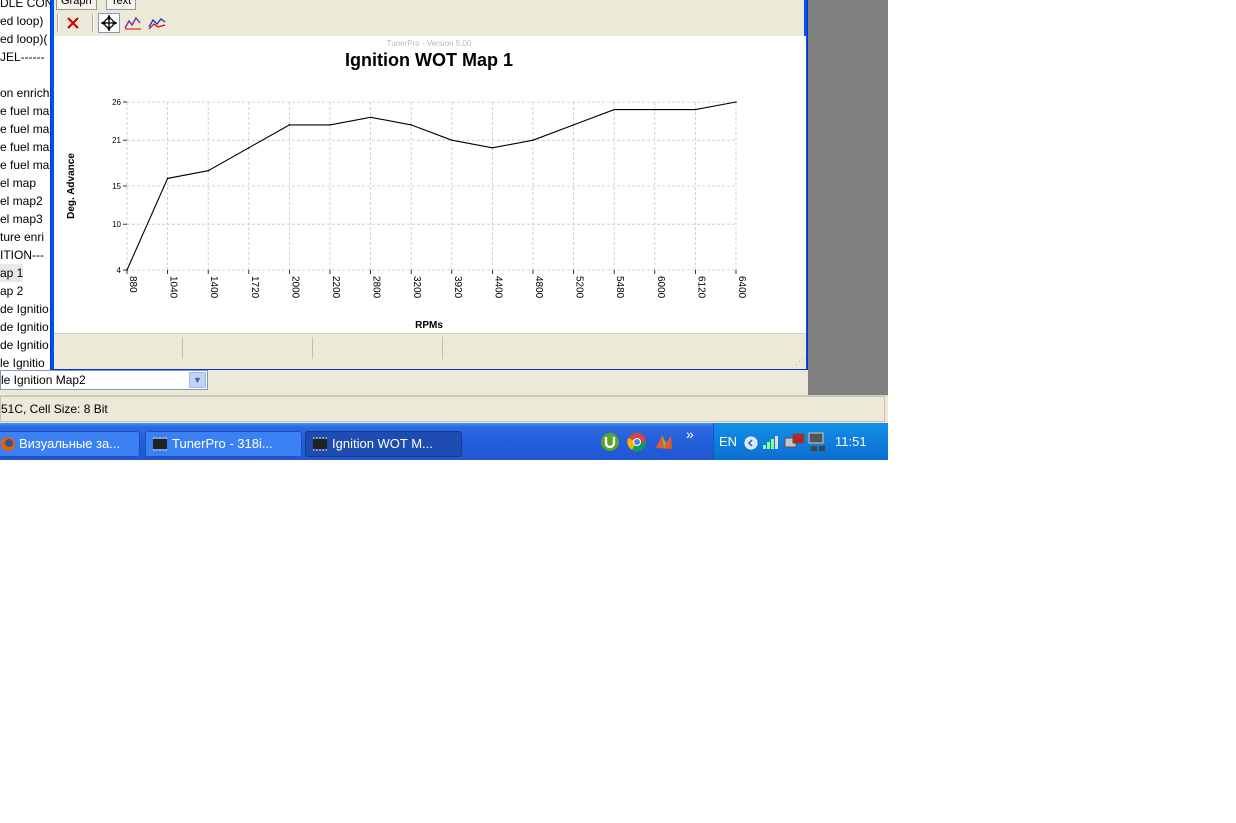 The height and width of the screenshot is (823, 1236). I want to click on y-tick-label: 21, so click(116, 140).